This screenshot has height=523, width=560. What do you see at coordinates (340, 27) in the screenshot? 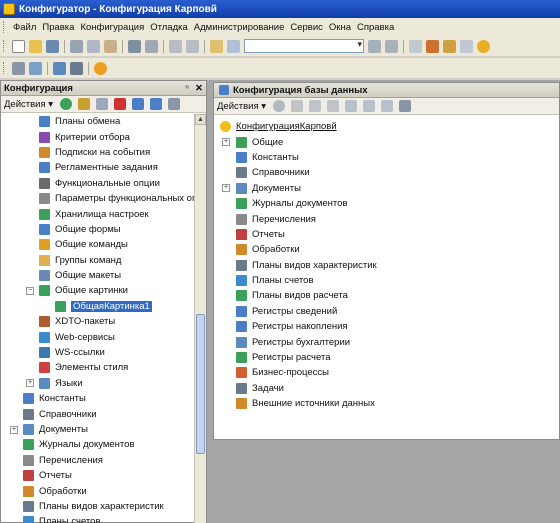
I see `menu-windows: Окна` at bounding box center [340, 27].